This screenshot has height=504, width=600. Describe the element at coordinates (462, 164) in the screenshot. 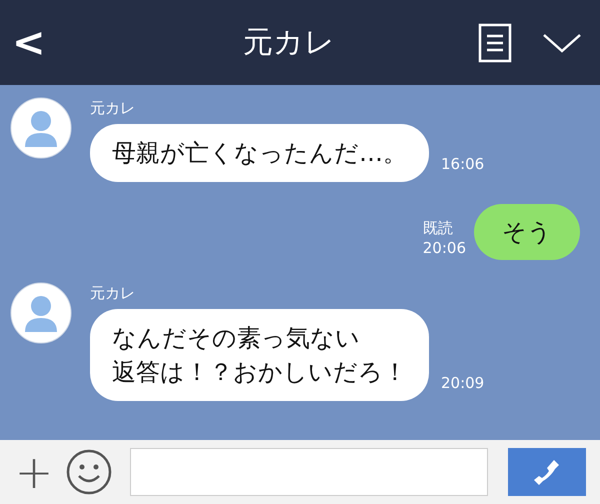

I see `message-time: 16:06` at that location.